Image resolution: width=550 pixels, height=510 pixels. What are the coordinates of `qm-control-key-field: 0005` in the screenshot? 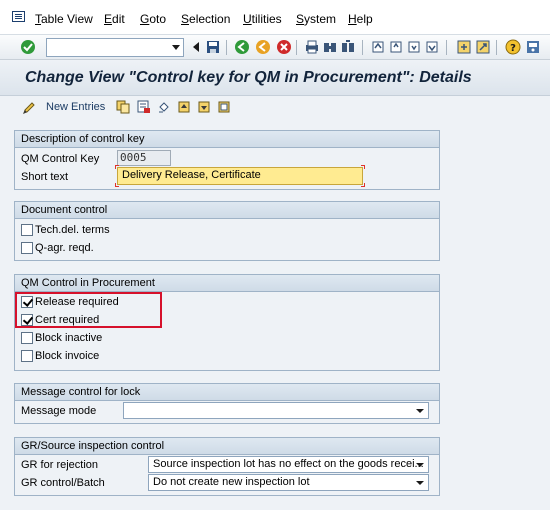 It's located at (144, 158).